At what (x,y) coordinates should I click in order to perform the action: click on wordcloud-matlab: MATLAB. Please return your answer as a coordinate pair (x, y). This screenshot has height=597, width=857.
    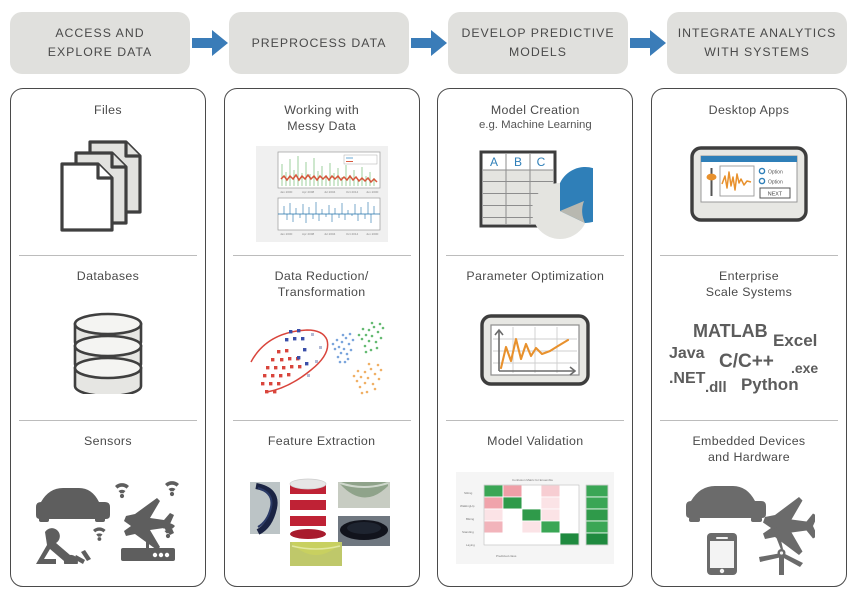
    Looking at the image, I should click on (730, 331).